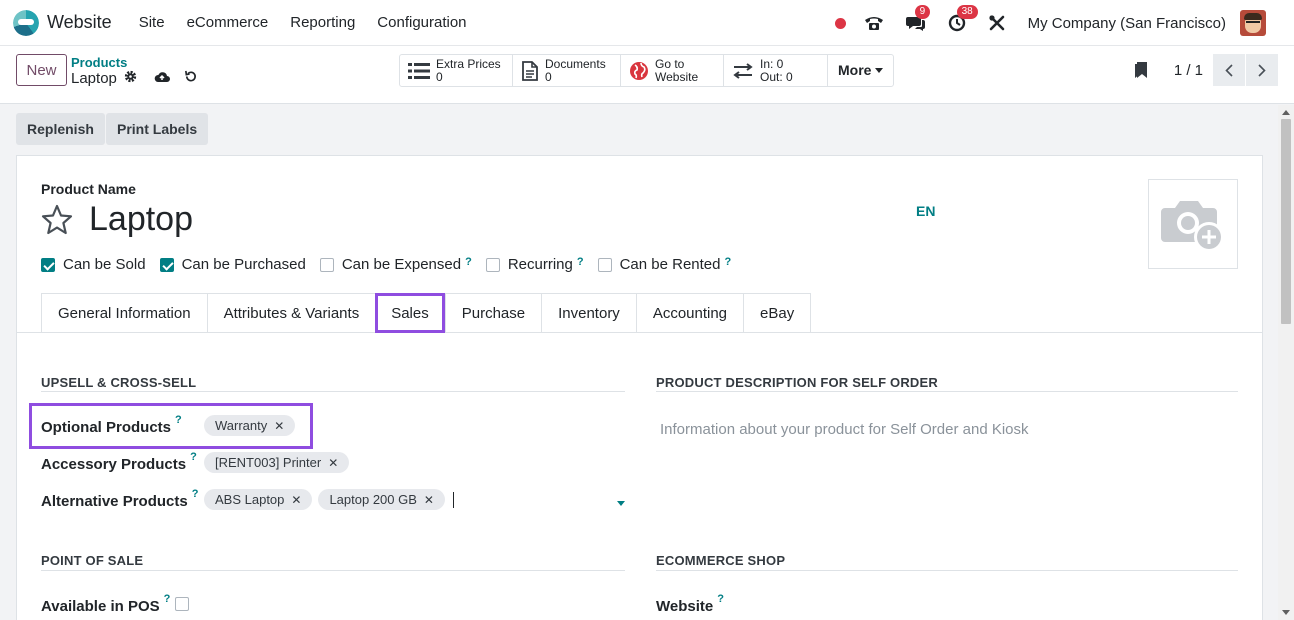 Image resolution: width=1294 pixels, height=620 pixels. What do you see at coordinates (228, 22) in the screenshot?
I see `menu-ecommerce: eCommerce` at bounding box center [228, 22].